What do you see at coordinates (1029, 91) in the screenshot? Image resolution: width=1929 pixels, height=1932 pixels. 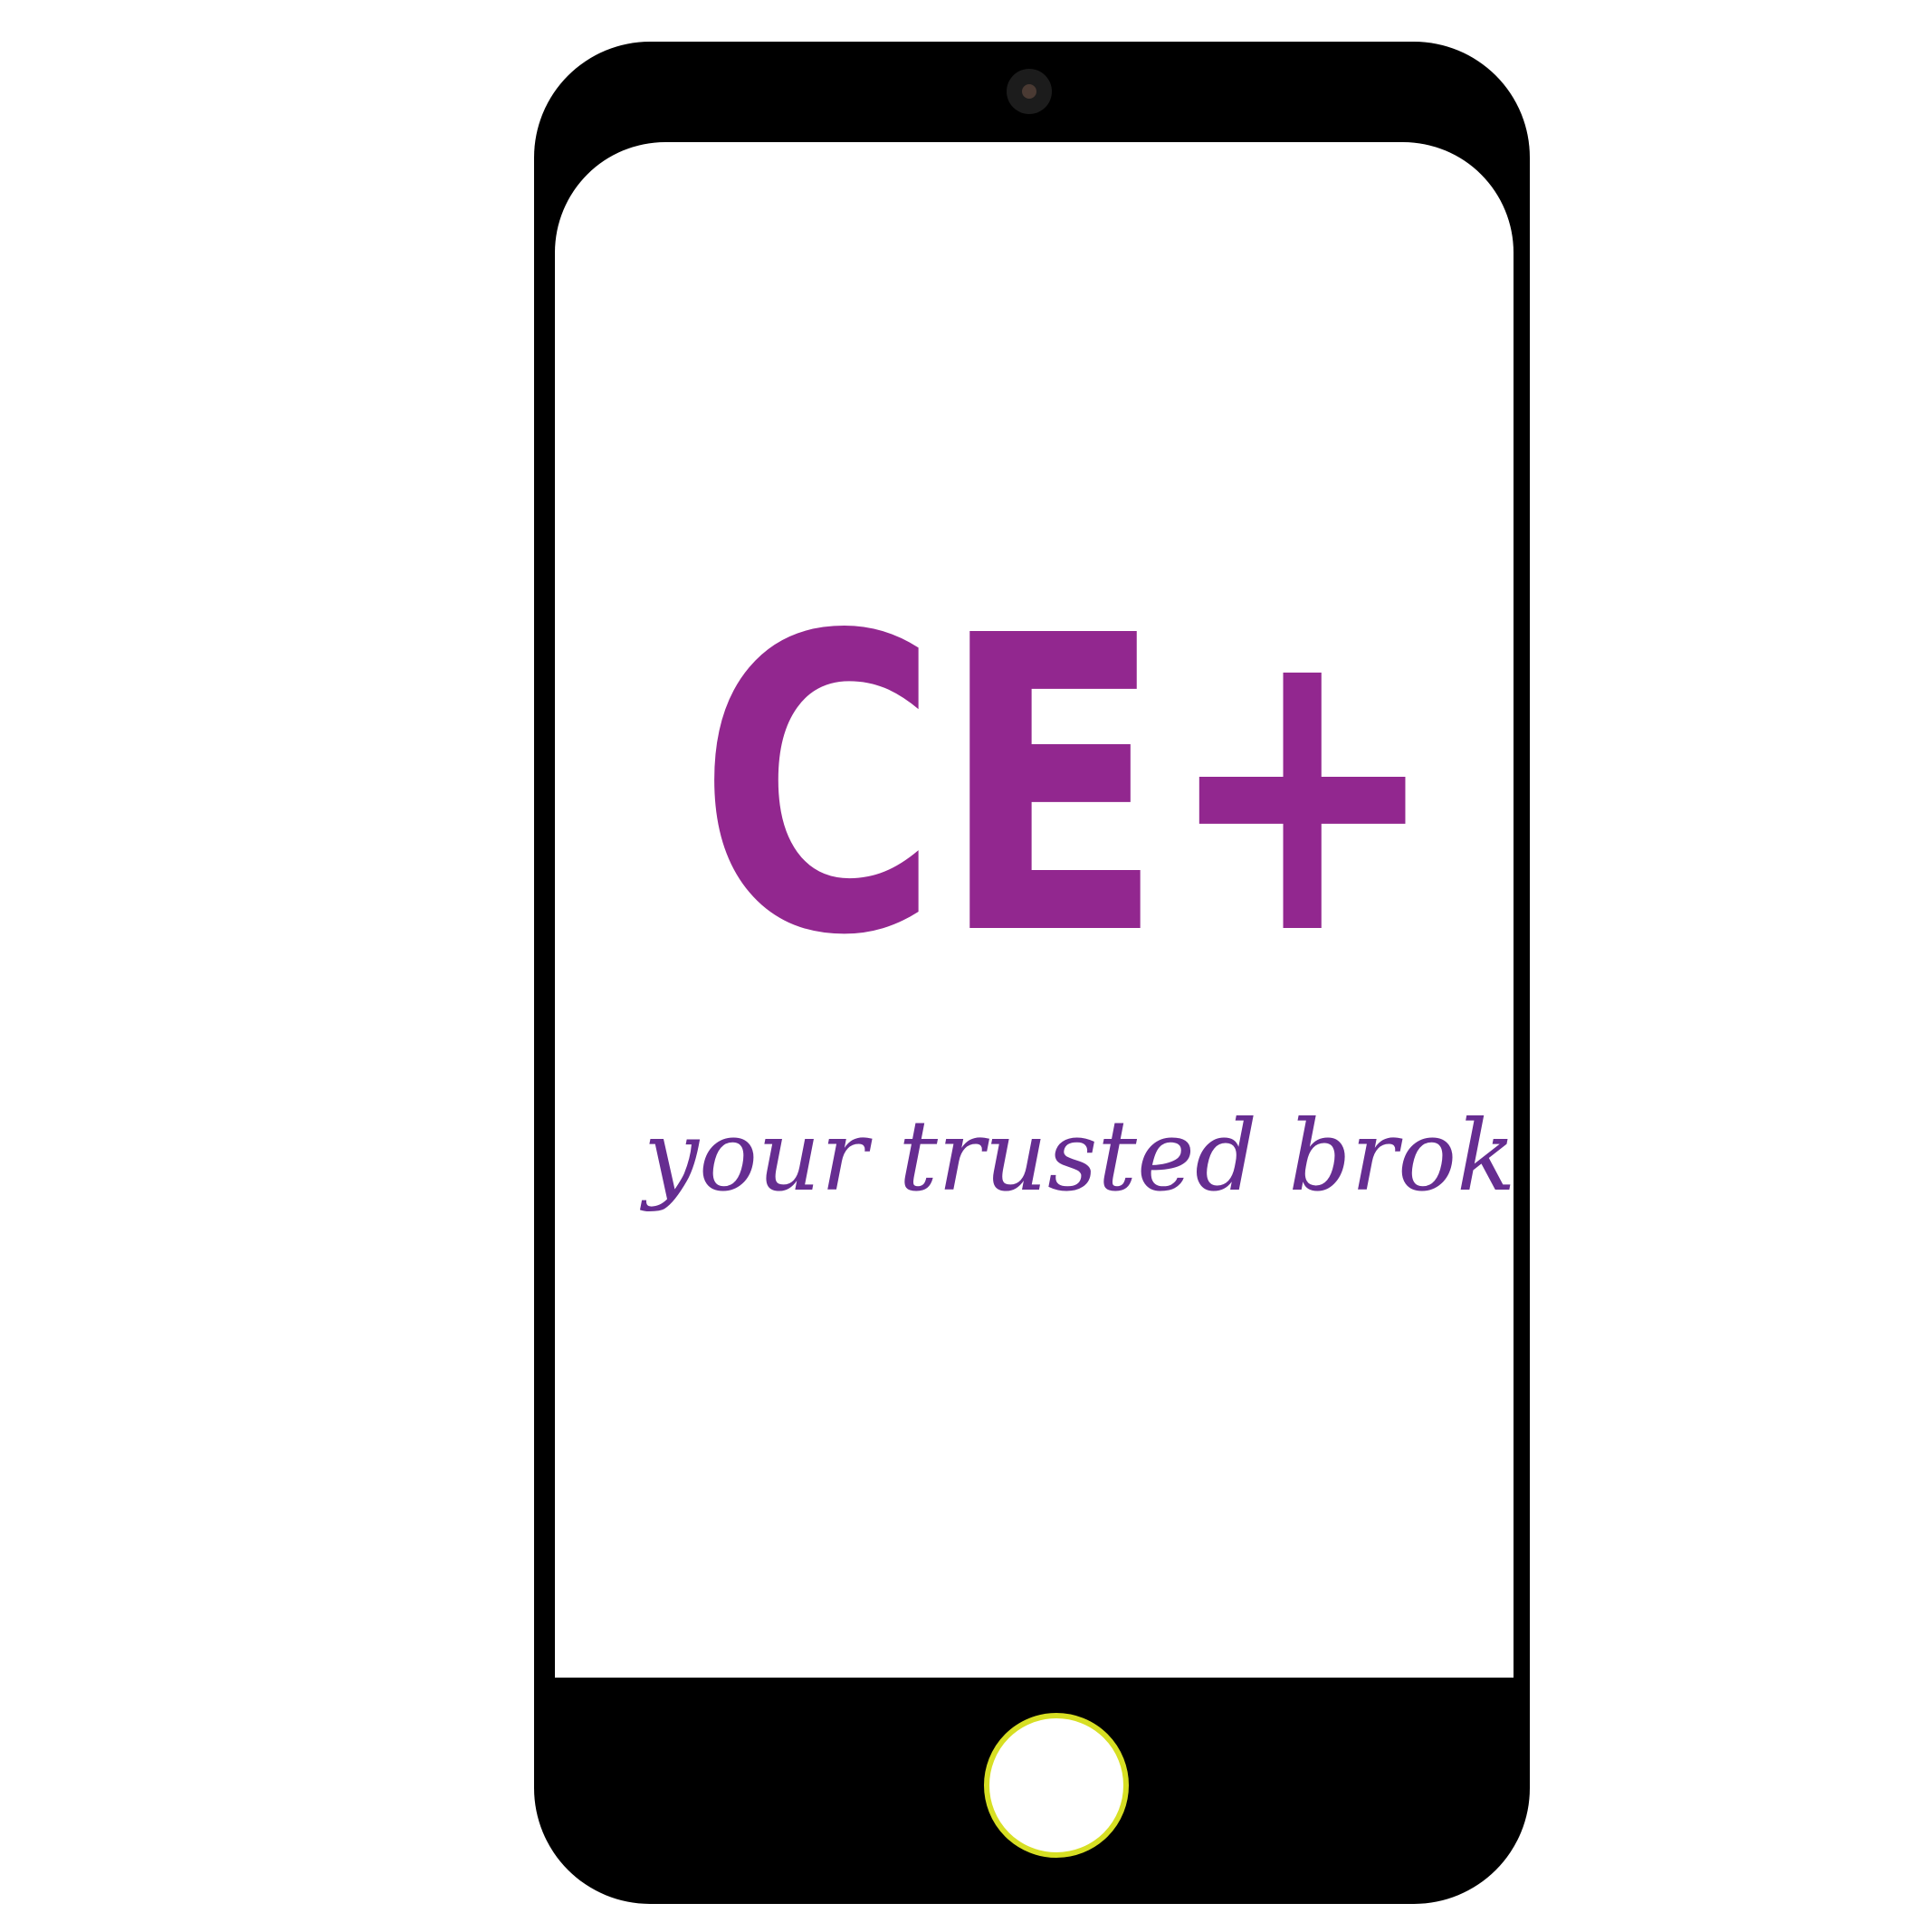 I see `camera-lens-icon` at bounding box center [1029, 91].